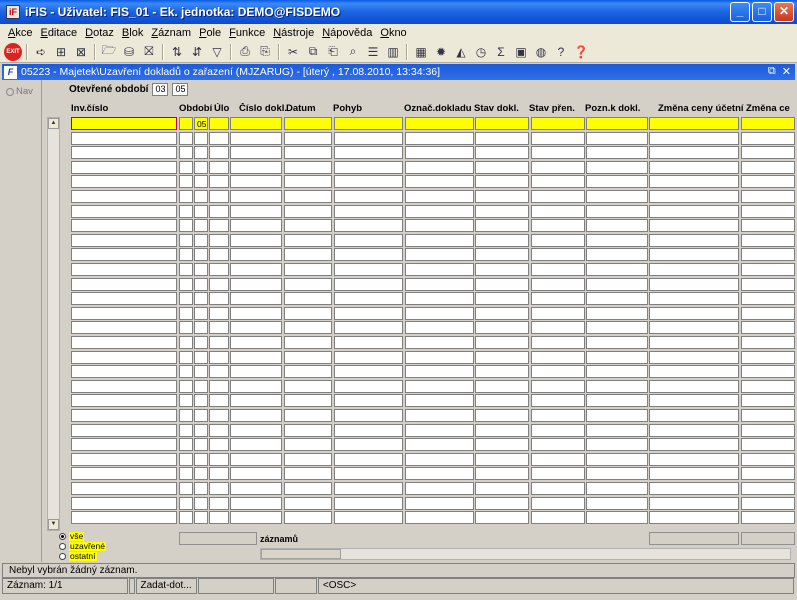 The image size is (797, 600). What do you see at coordinates (82, 536) in the screenshot?
I see `filter-radio: vše` at bounding box center [82, 536].